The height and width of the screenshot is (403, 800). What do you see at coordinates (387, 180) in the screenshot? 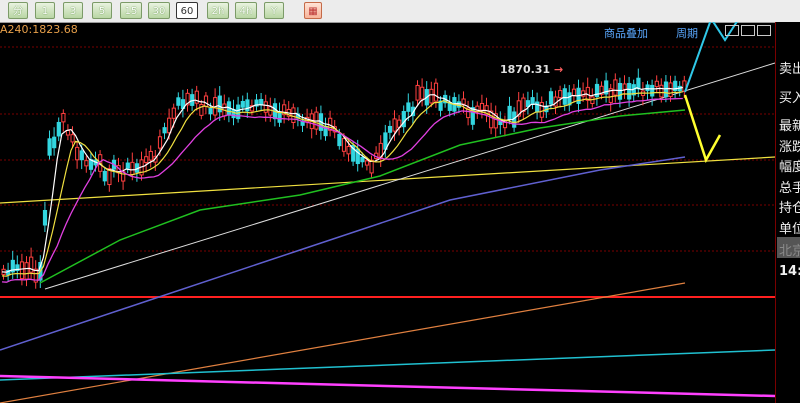
I see `trendline-yellow` at bounding box center [387, 180].